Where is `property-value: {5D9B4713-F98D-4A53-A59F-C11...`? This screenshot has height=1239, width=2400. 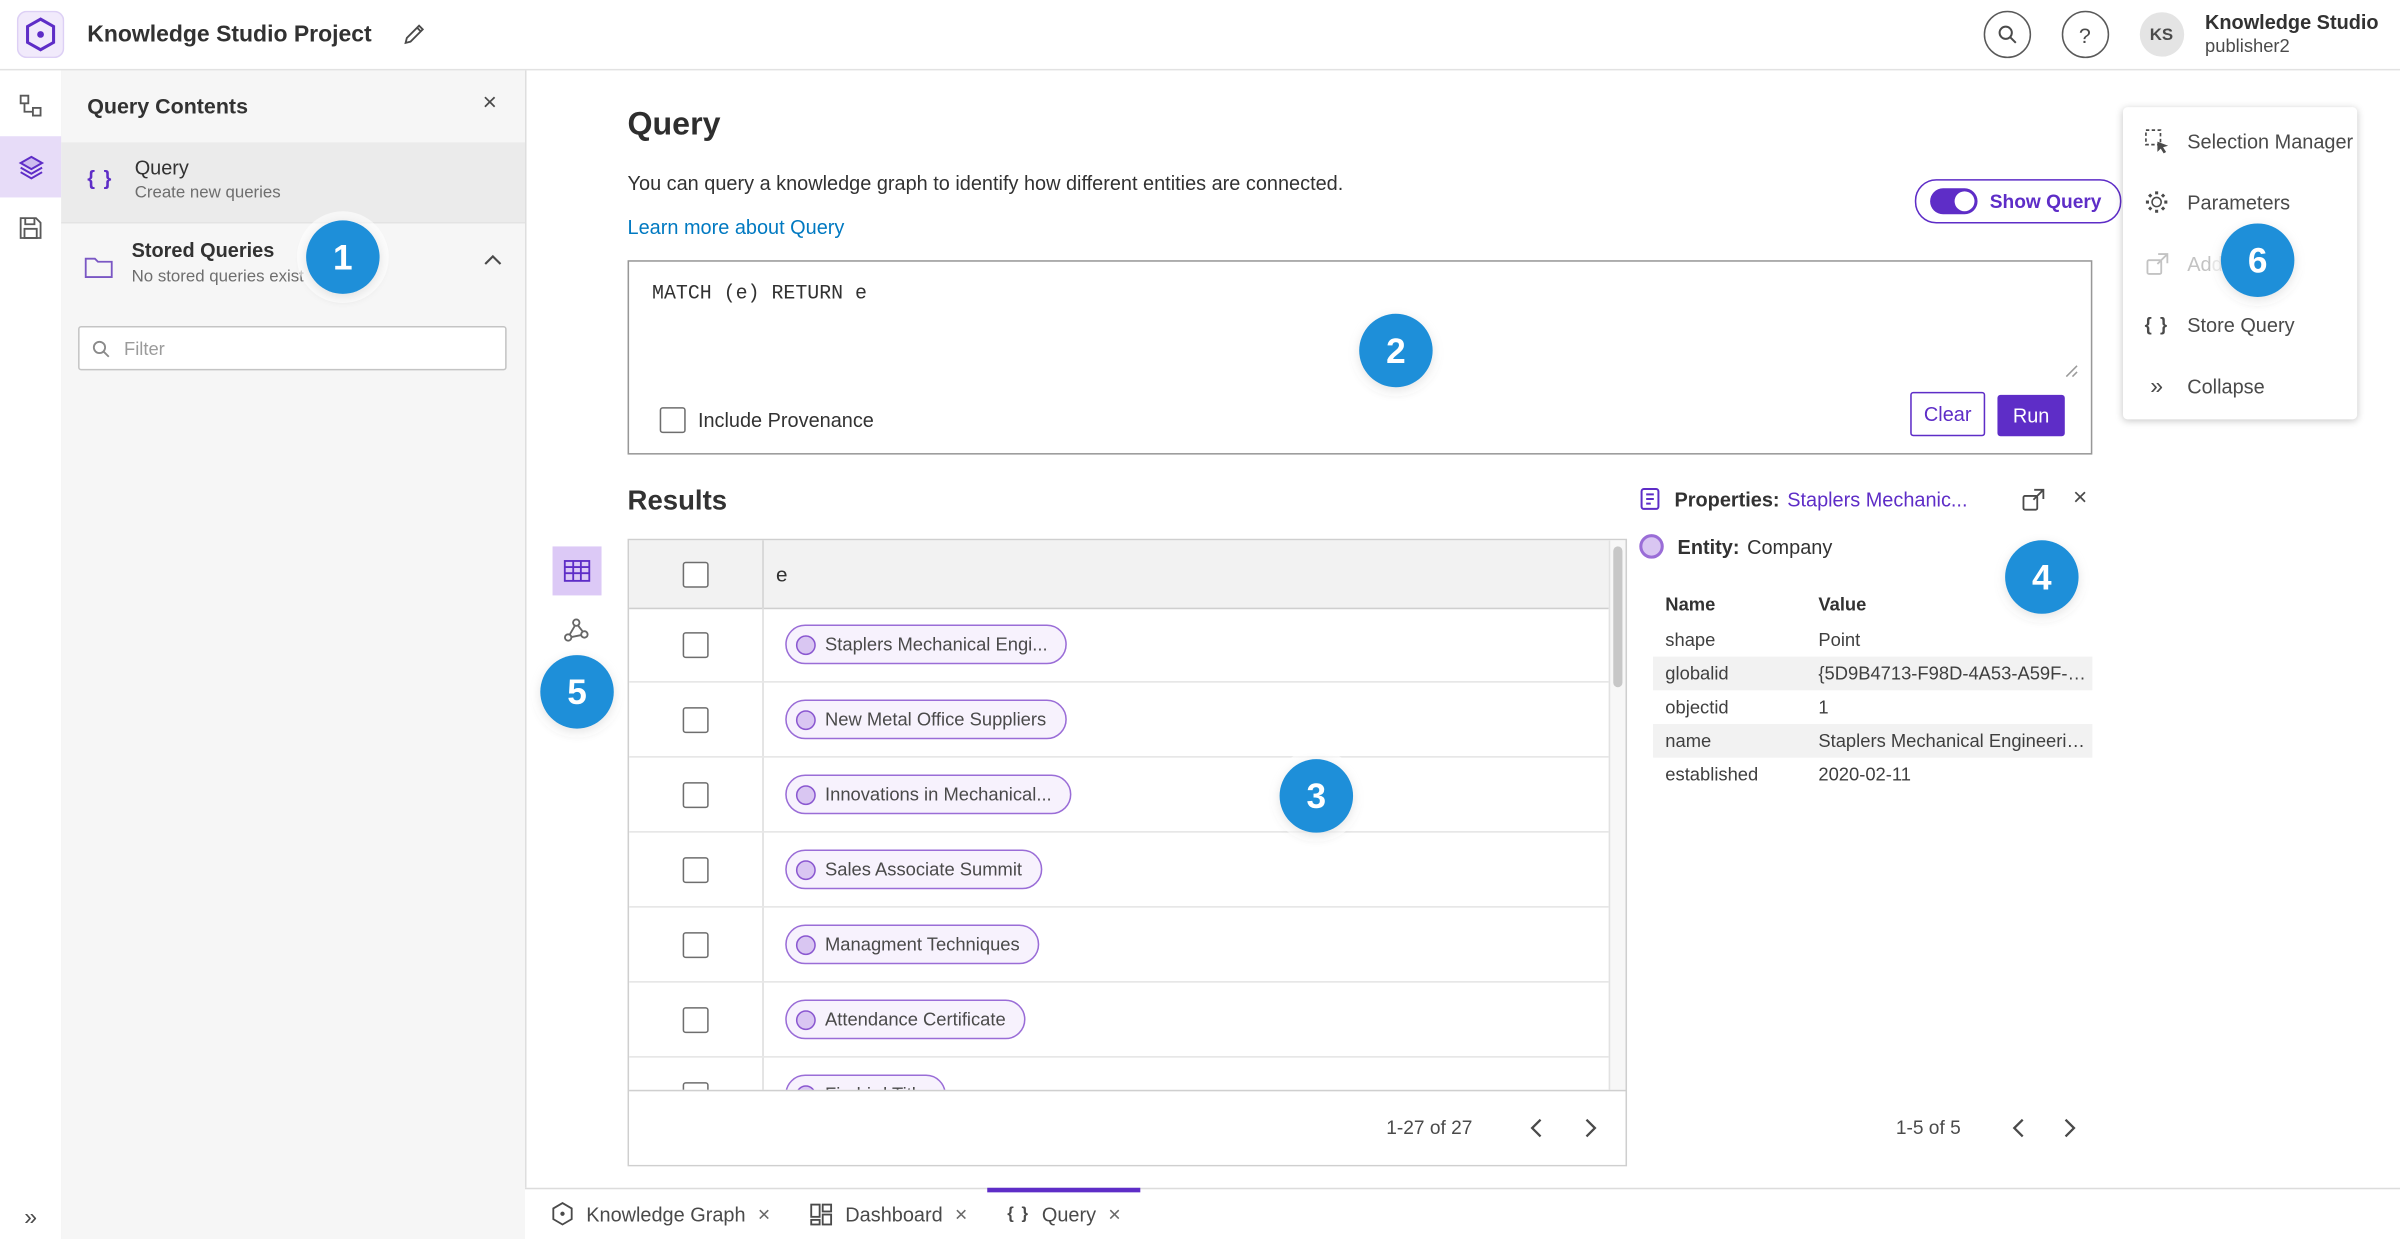
property-value: {5D9B4713-F98D-4A53-A59F-C11... is located at coordinates (1955, 673).